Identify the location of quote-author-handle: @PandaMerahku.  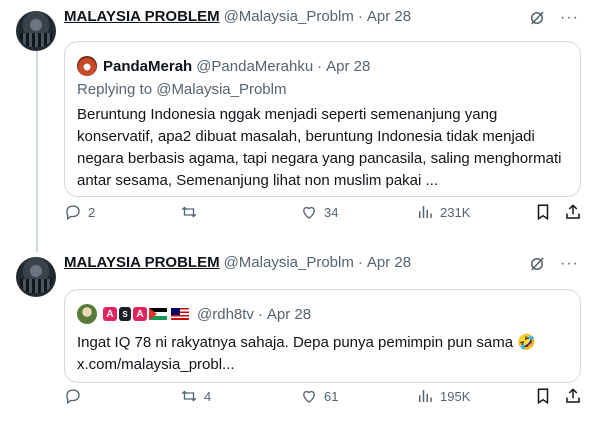
(254, 66).